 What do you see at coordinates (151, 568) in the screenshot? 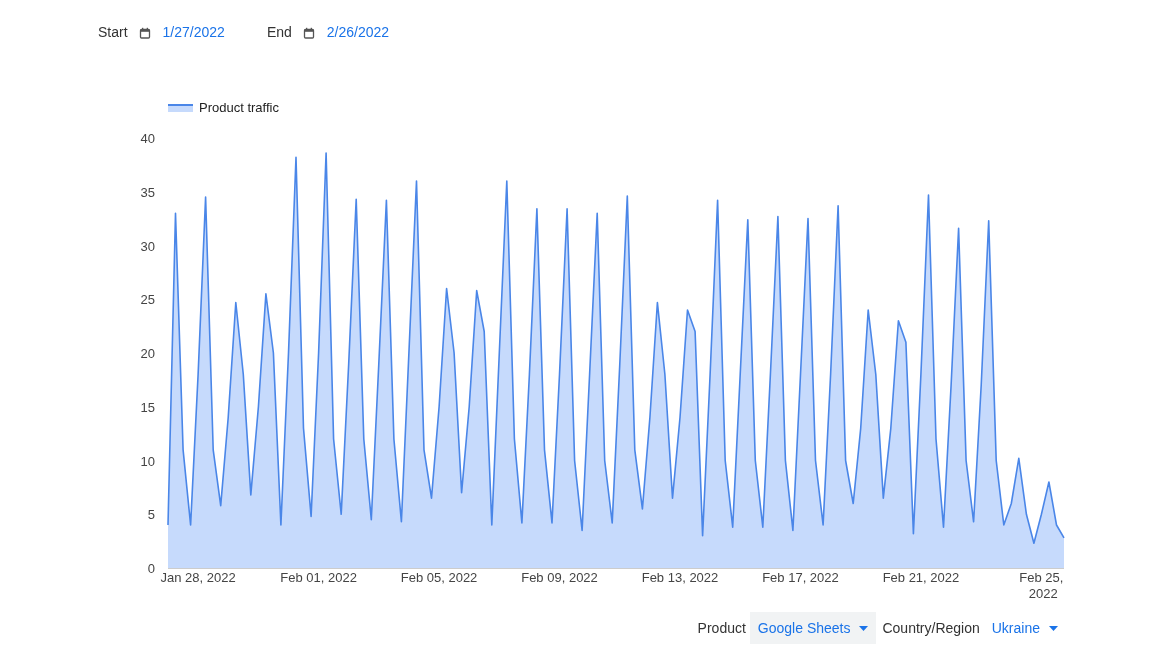
I see `y-axis-label: 0` at bounding box center [151, 568].